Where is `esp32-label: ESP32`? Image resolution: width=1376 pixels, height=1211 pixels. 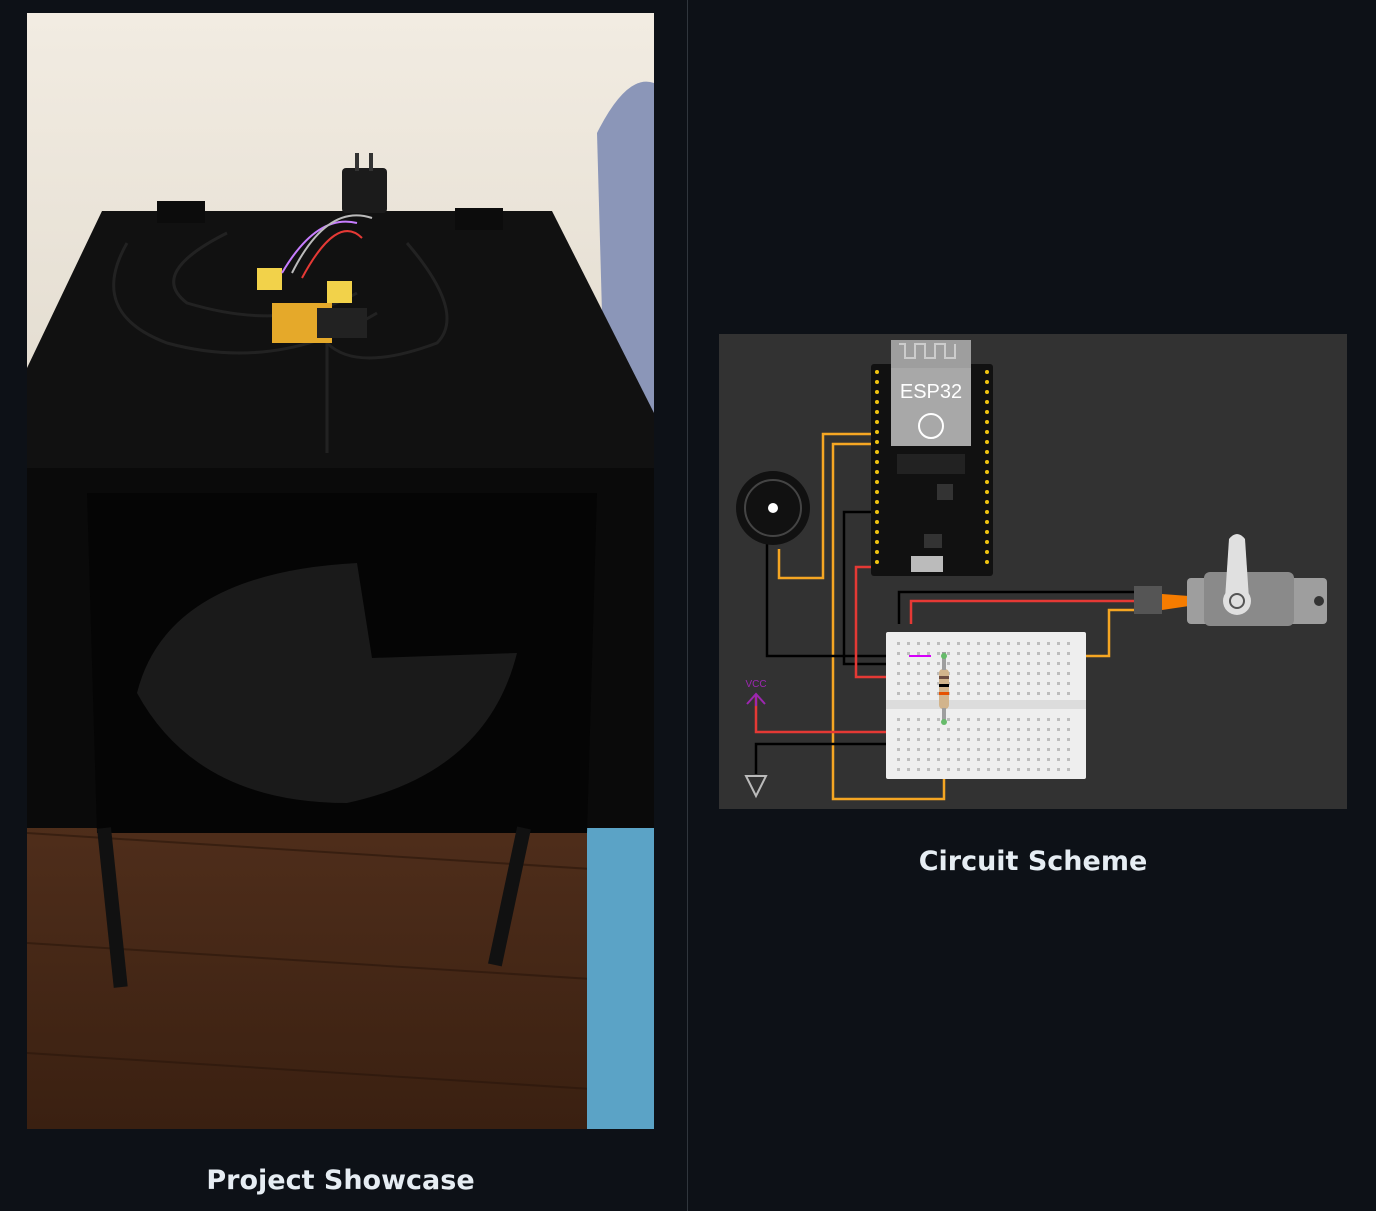
esp32-label: ESP32 is located at coordinates (931, 392).